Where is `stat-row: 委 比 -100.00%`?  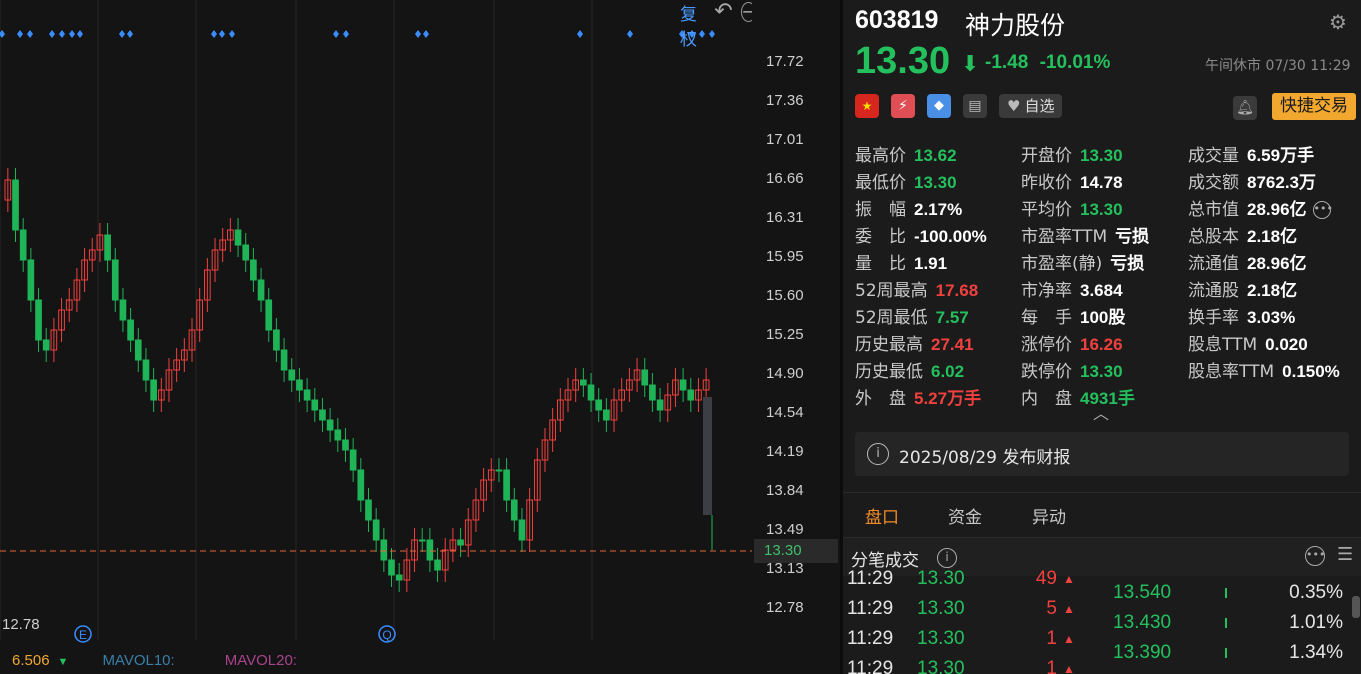
stat-row: 委 比 -100.00% is located at coordinates (921, 235).